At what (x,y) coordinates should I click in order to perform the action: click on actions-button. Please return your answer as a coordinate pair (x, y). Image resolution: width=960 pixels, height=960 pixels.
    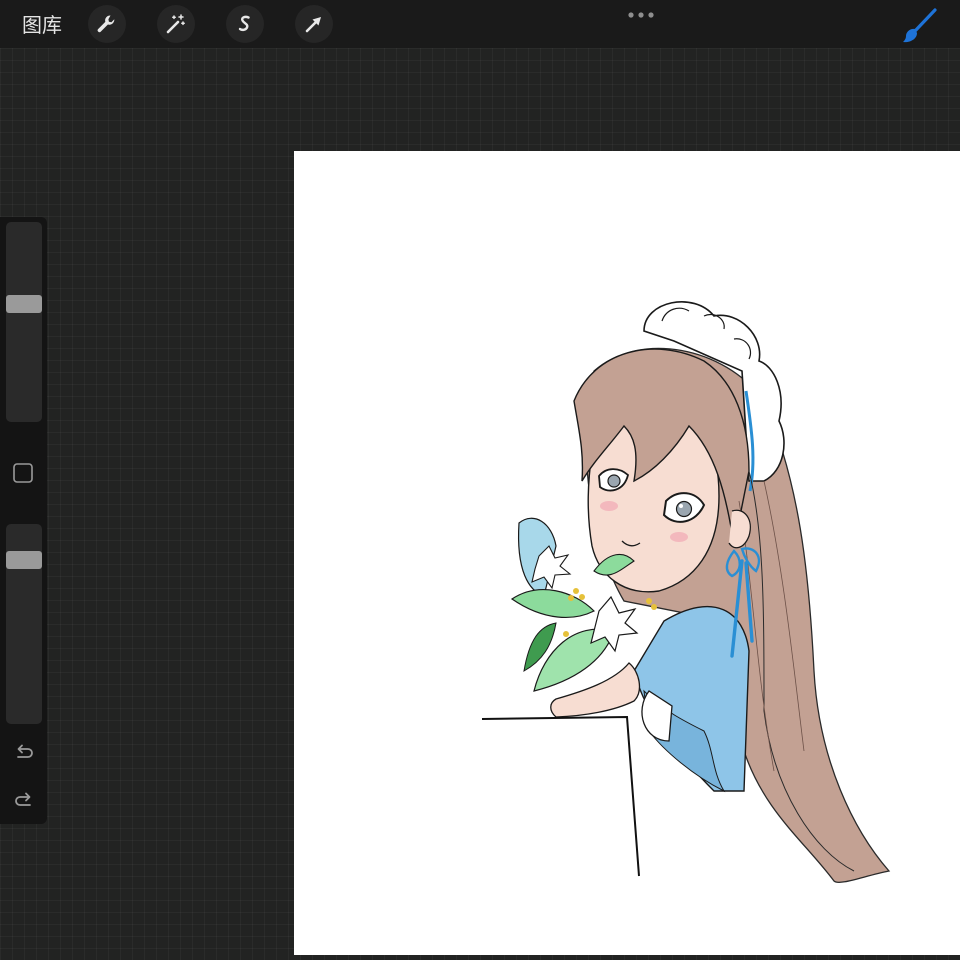
    Looking at the image, I should click on (107, 24).